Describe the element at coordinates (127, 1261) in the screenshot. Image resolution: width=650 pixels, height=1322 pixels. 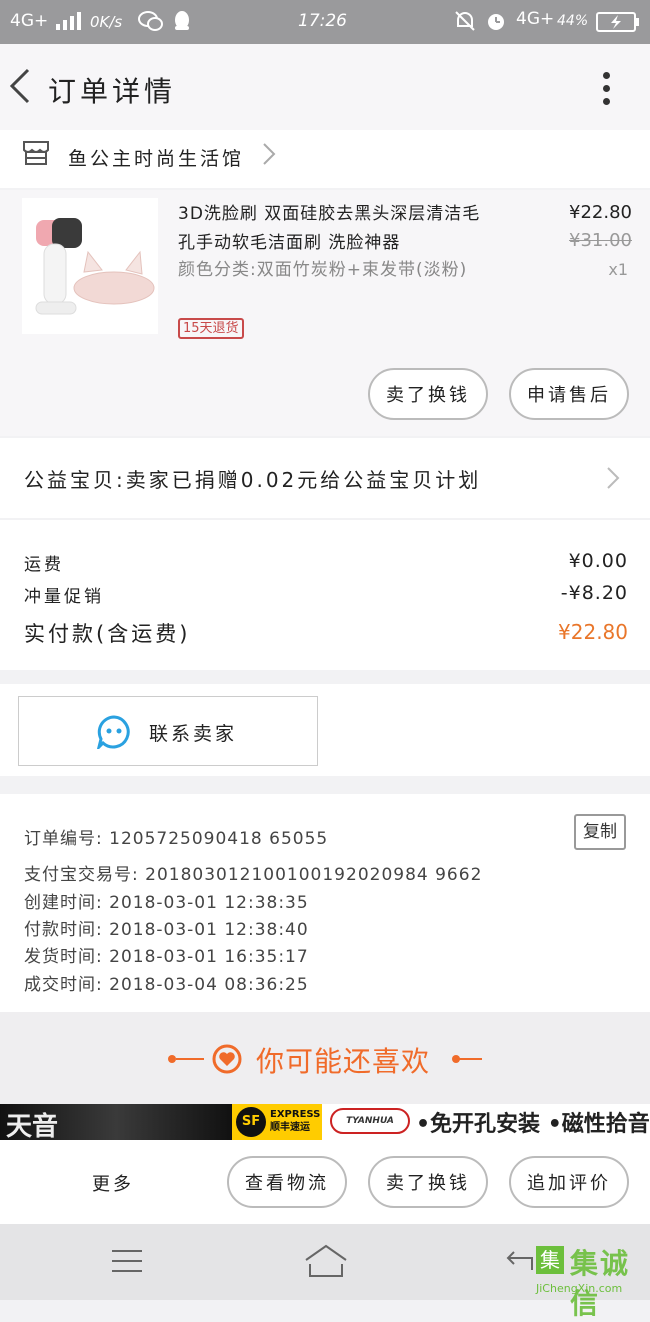
I see `menu-icon` at that location.